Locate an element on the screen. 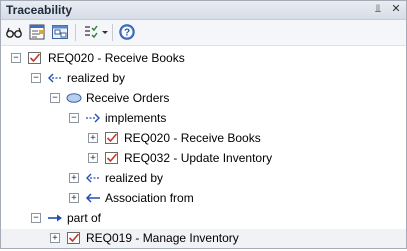 This screenshot has height=251, width=407. tree-row-element: + REQ032 - Update Inventory is located at coordinates (203, 158).